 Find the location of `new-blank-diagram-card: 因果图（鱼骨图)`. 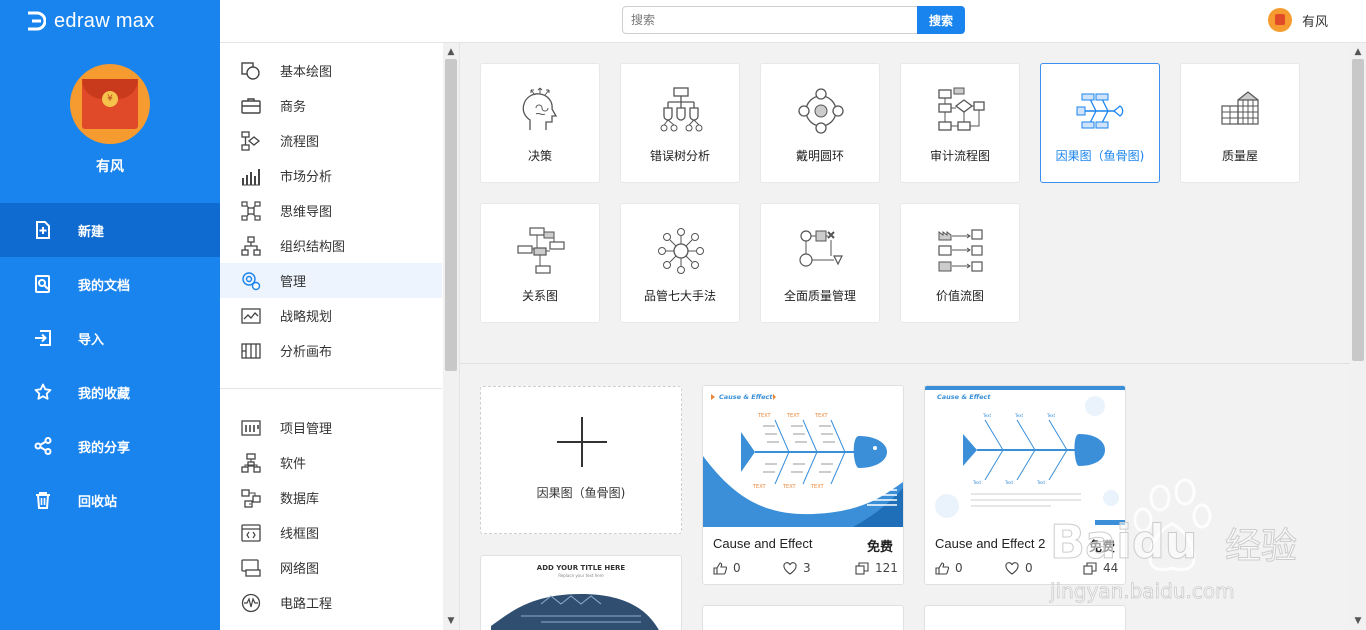

new-blank-diagram-card: 因果图（鱼骨图) is located at coordinates (581, 460).